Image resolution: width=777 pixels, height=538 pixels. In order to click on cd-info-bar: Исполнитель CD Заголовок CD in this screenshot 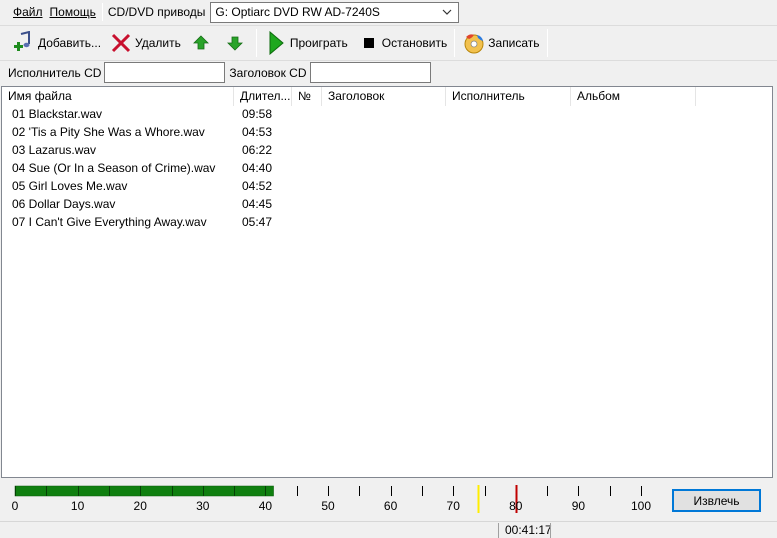, I will do `click(388, 72)`.